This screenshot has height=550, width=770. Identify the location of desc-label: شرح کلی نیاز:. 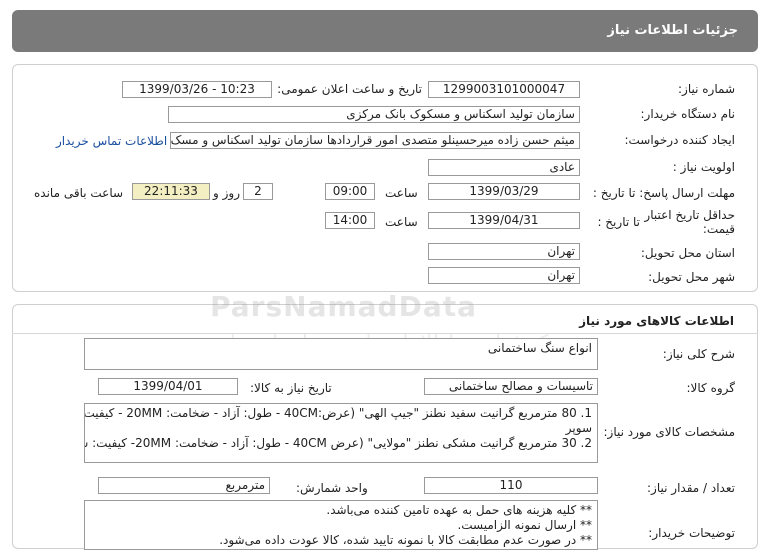
(698, 354).